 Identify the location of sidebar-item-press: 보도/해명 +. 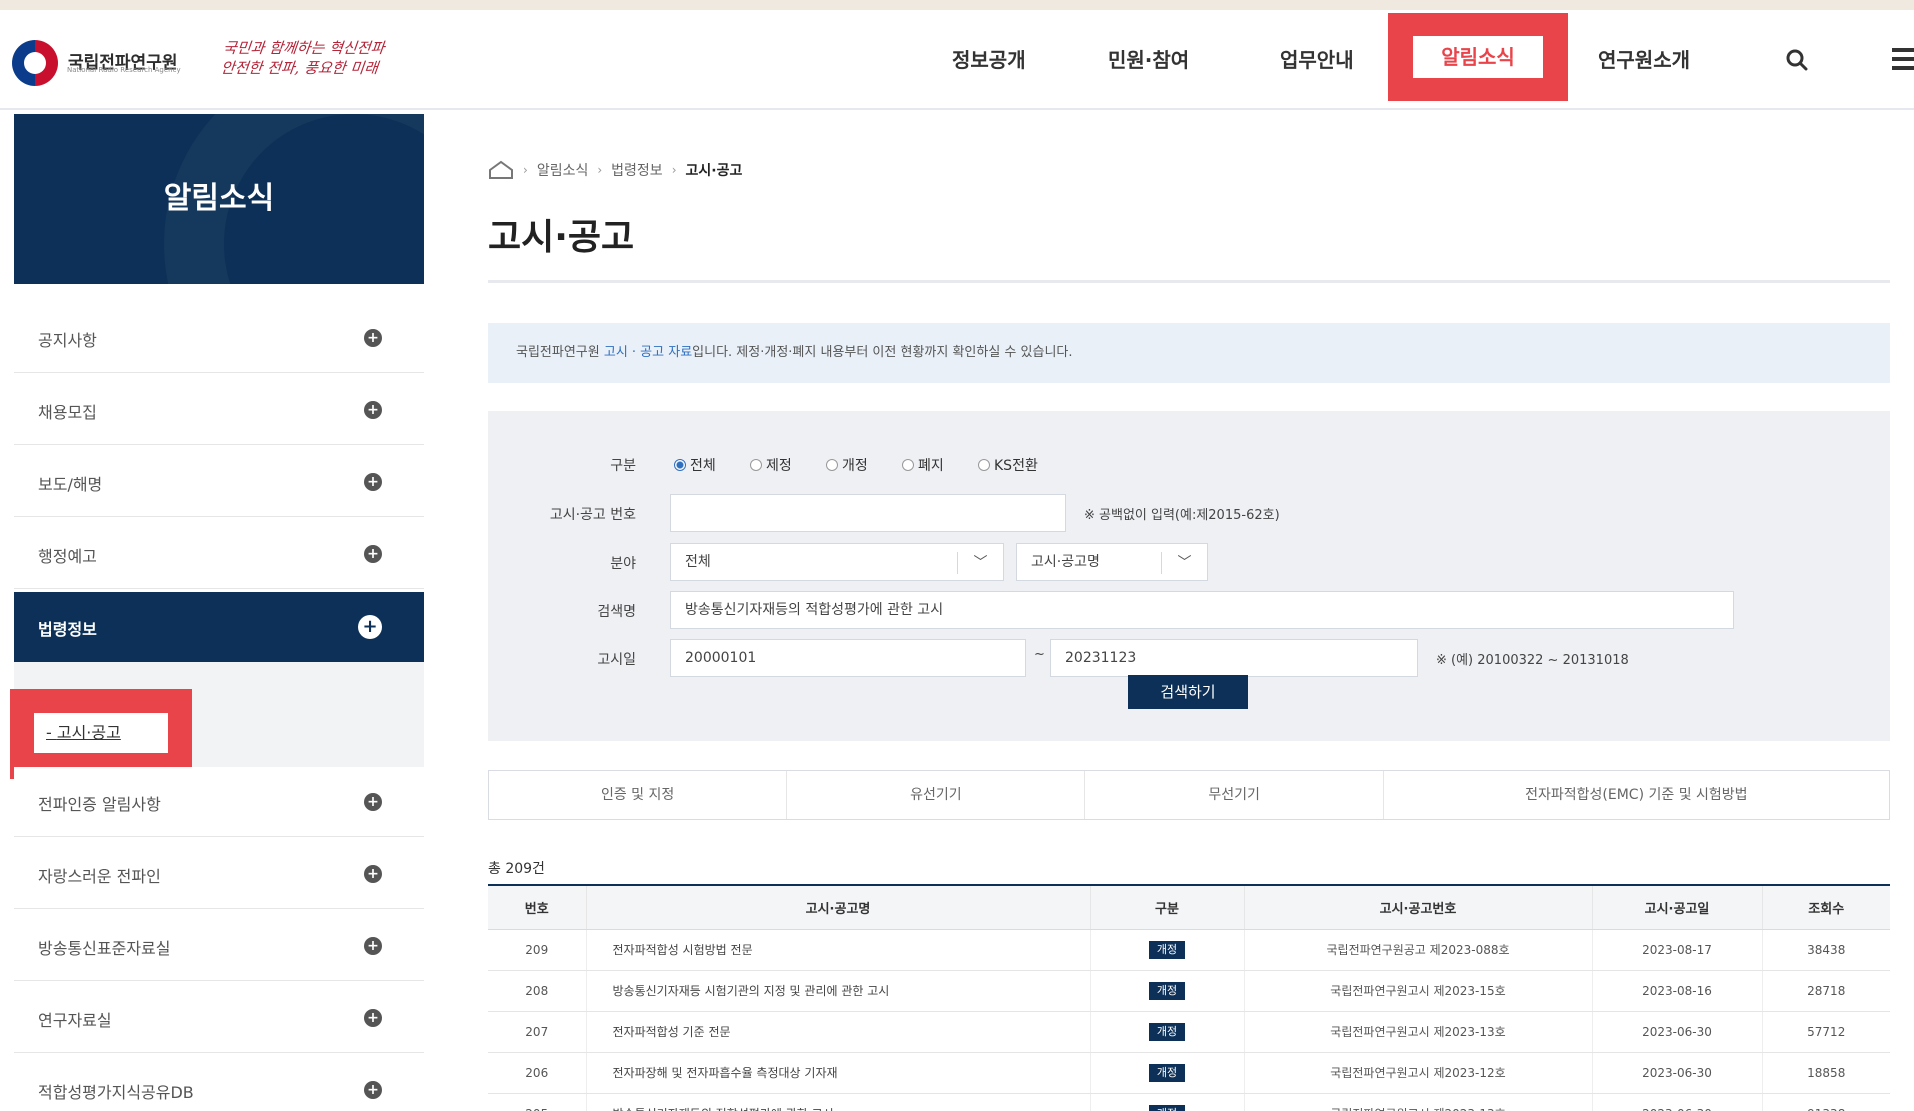
(219, 482).